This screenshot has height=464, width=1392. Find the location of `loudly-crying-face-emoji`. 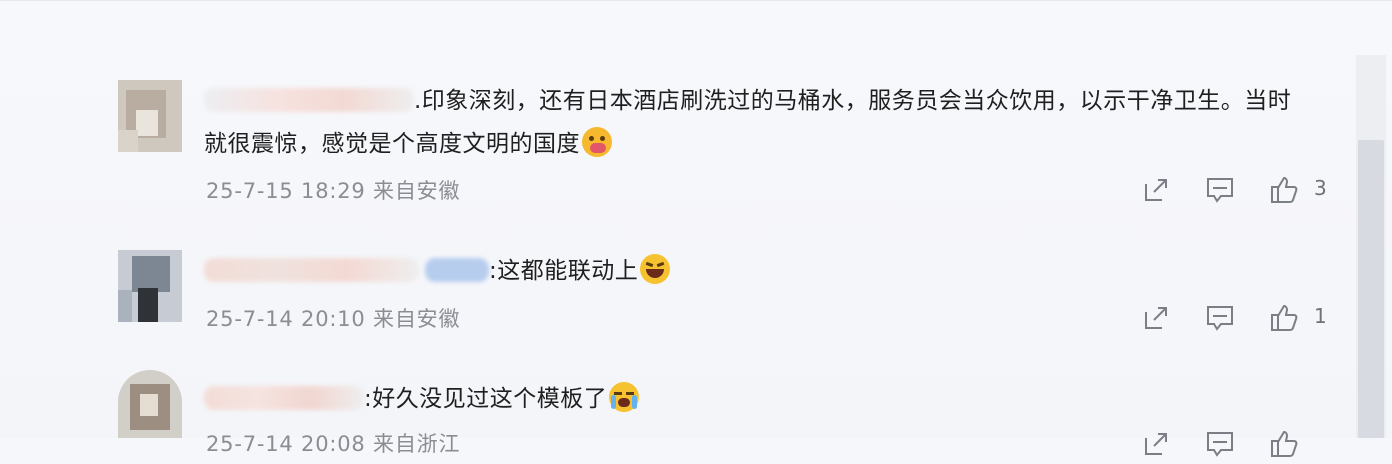

loudly-crying-face-emoji is located at coordinates (624, 397).